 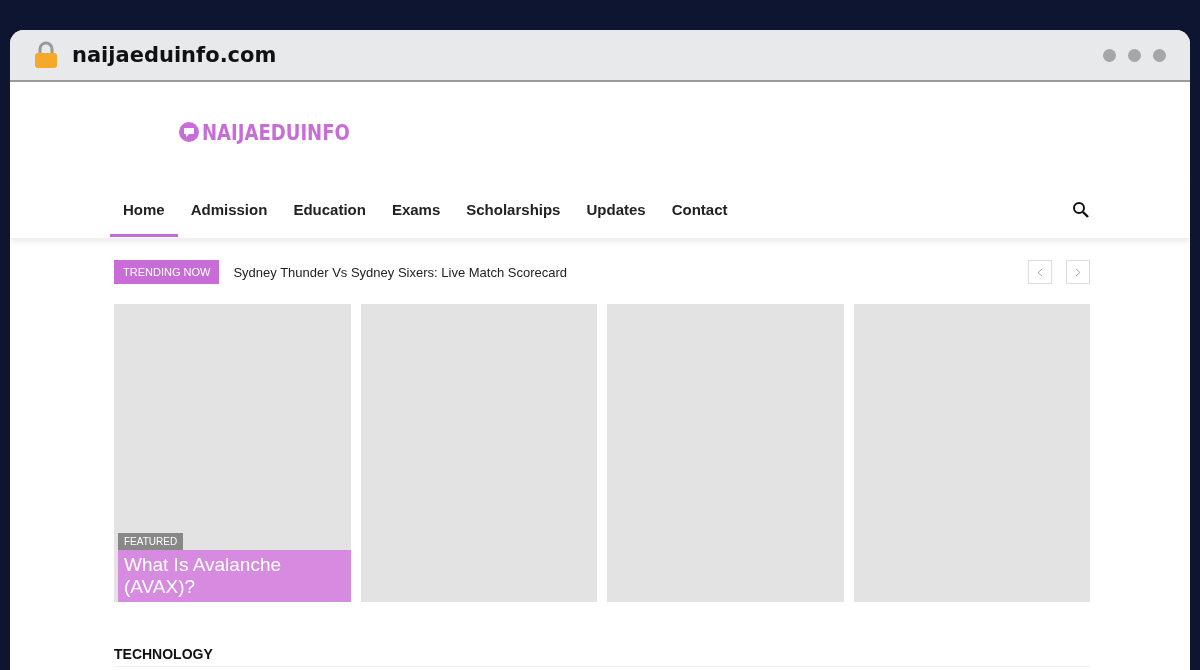 I want to click on chat-bubble-icon, so click(x=189, y=132).